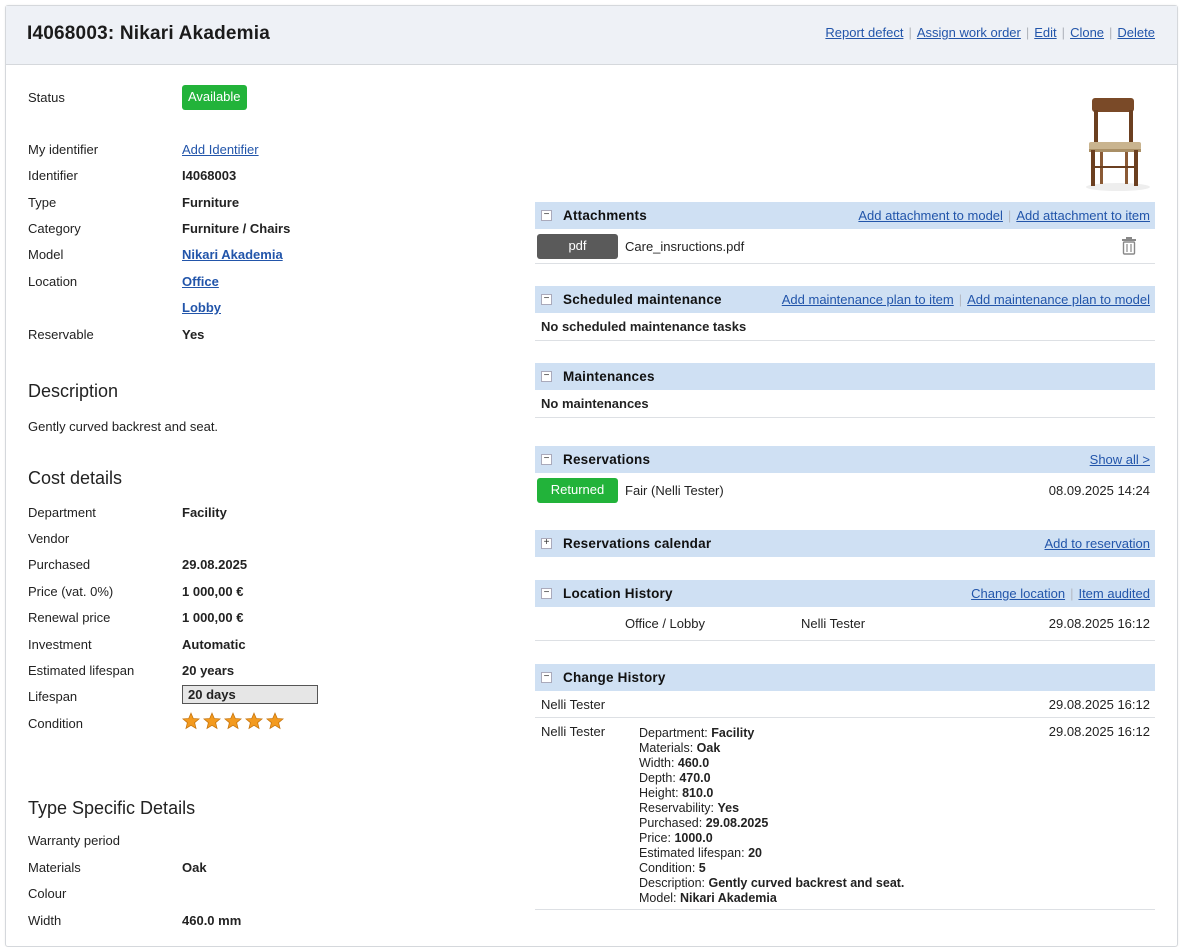 Image resolution: width=1186 pixels, height=947 pixels. I want to click on change-value: Oak, so click(708, 748).